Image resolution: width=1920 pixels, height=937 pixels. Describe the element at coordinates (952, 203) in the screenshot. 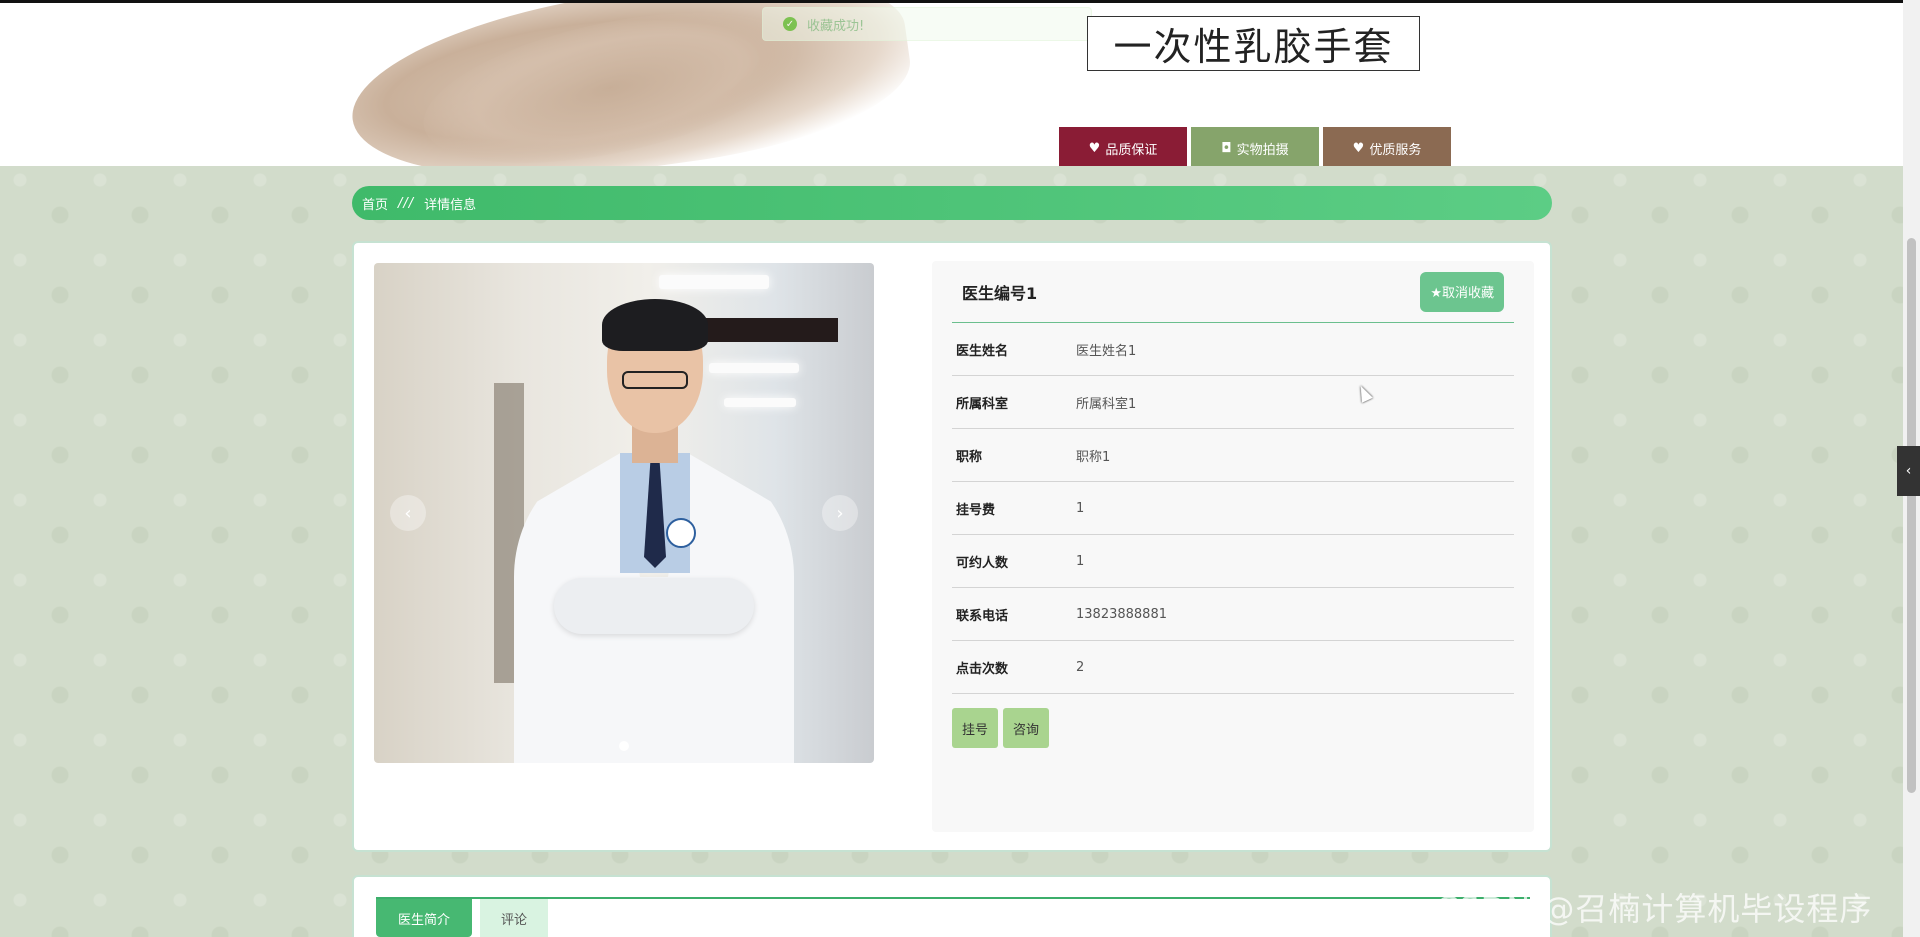

I see `breadcrumb: 首页 /// 详情信息` at that location.